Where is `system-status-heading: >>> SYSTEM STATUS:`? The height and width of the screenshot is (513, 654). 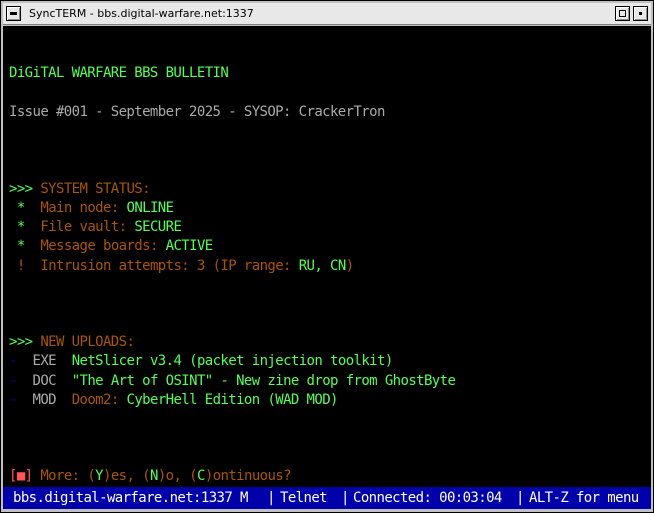
system-status-heading: >>> SYSTEM STATUS: is located at coordinates (80, 189).